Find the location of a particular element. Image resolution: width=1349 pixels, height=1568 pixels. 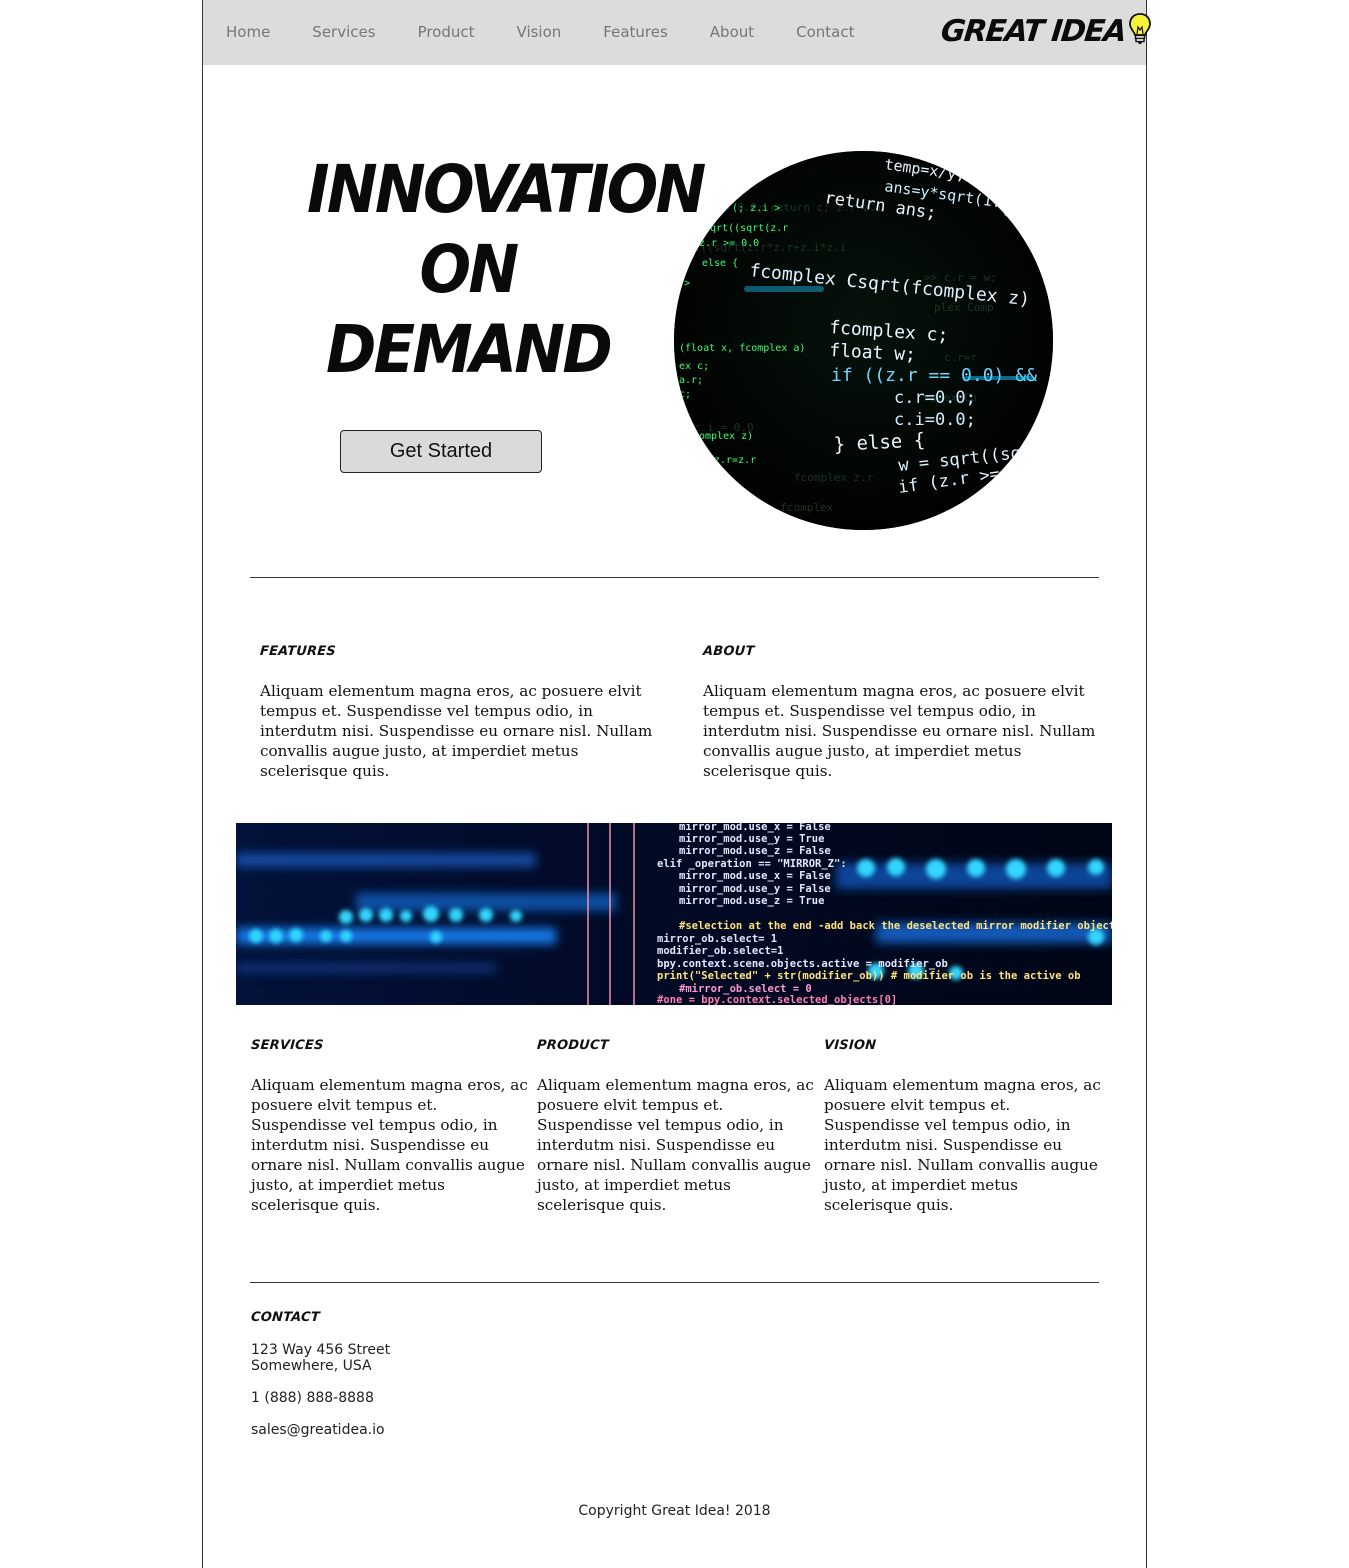

banner-code-line: mirror_mod.use_z = True is located at coordinates (751, 901).